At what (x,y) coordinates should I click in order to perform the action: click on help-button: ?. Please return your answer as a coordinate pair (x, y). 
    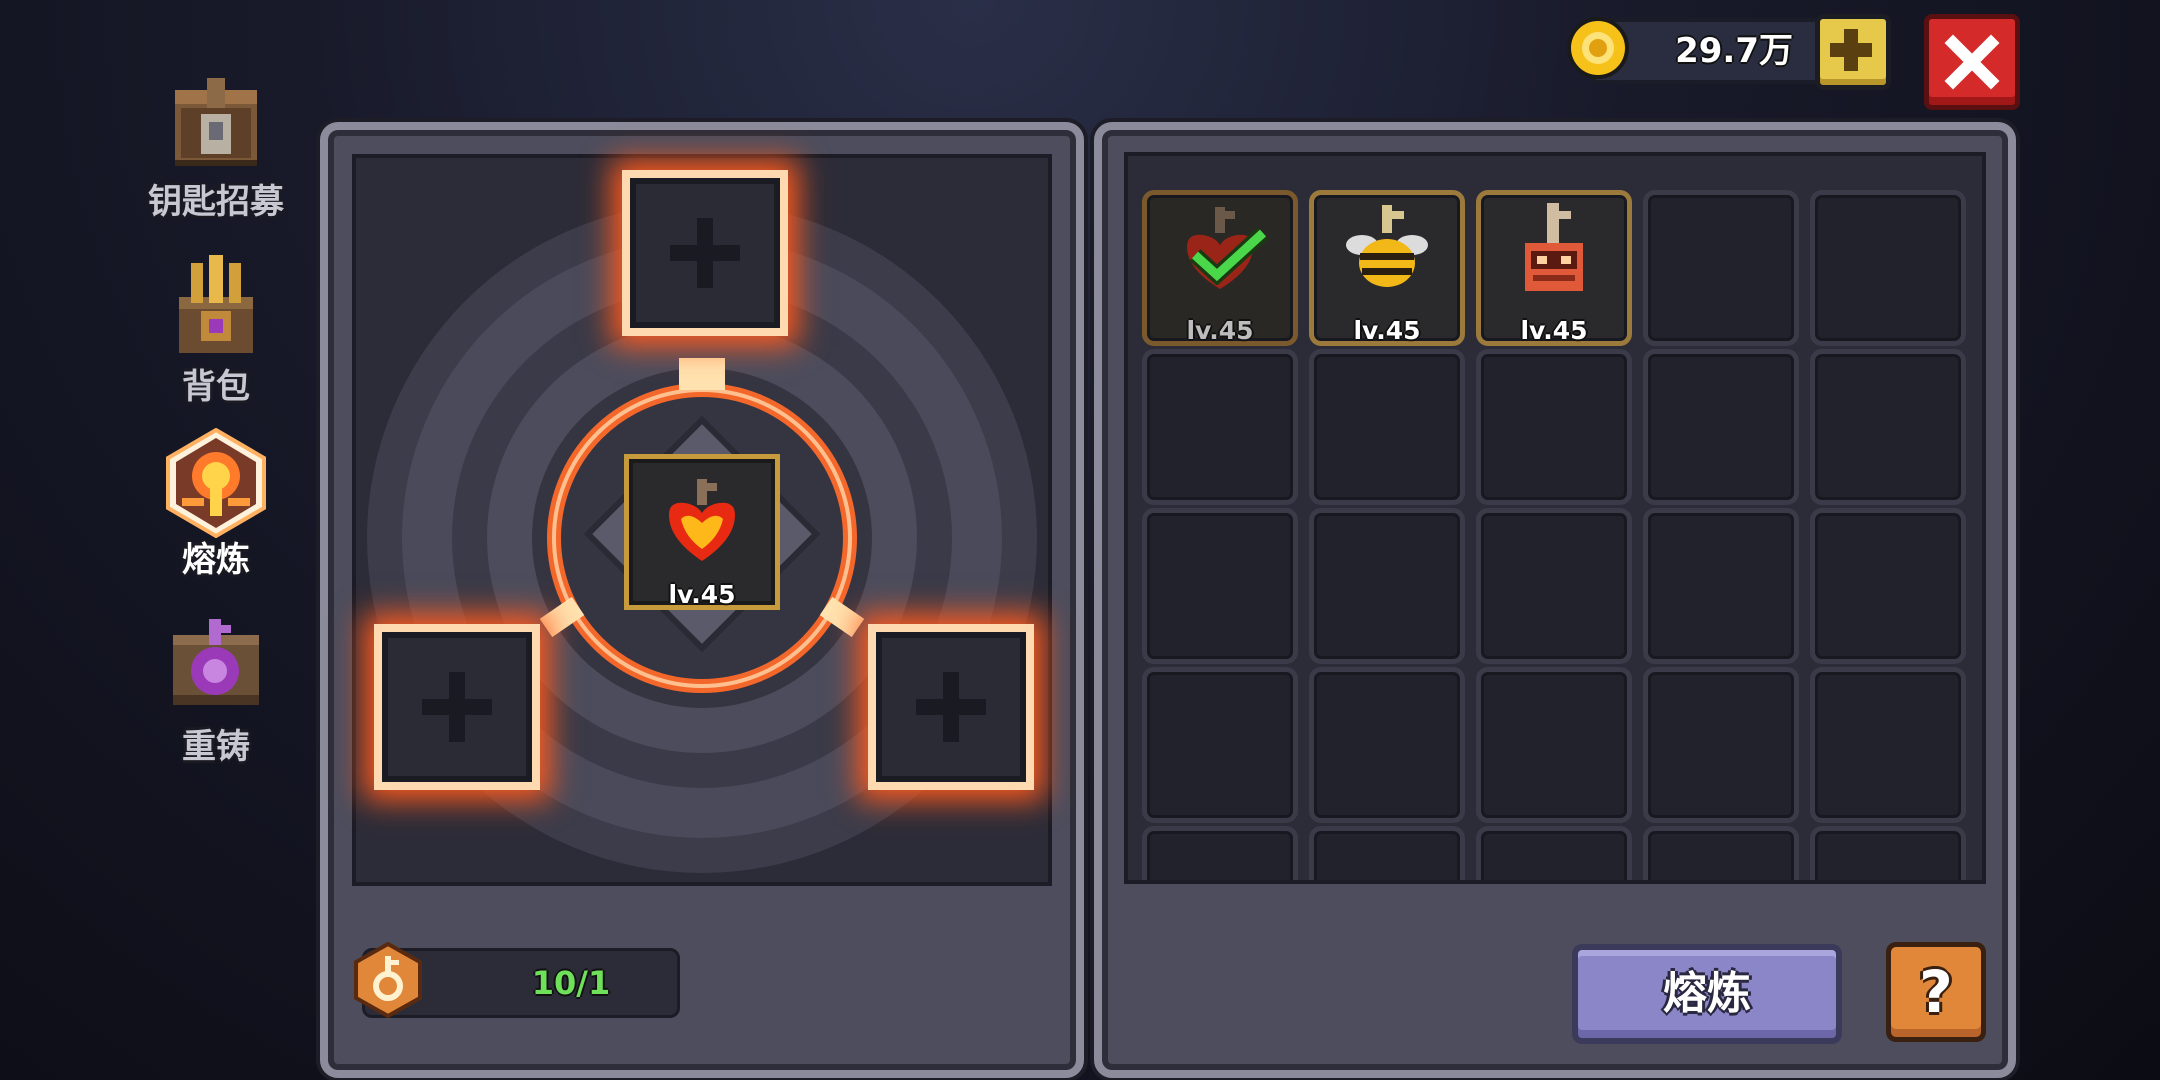
    Looking at the image, I should click on (1936, 992).